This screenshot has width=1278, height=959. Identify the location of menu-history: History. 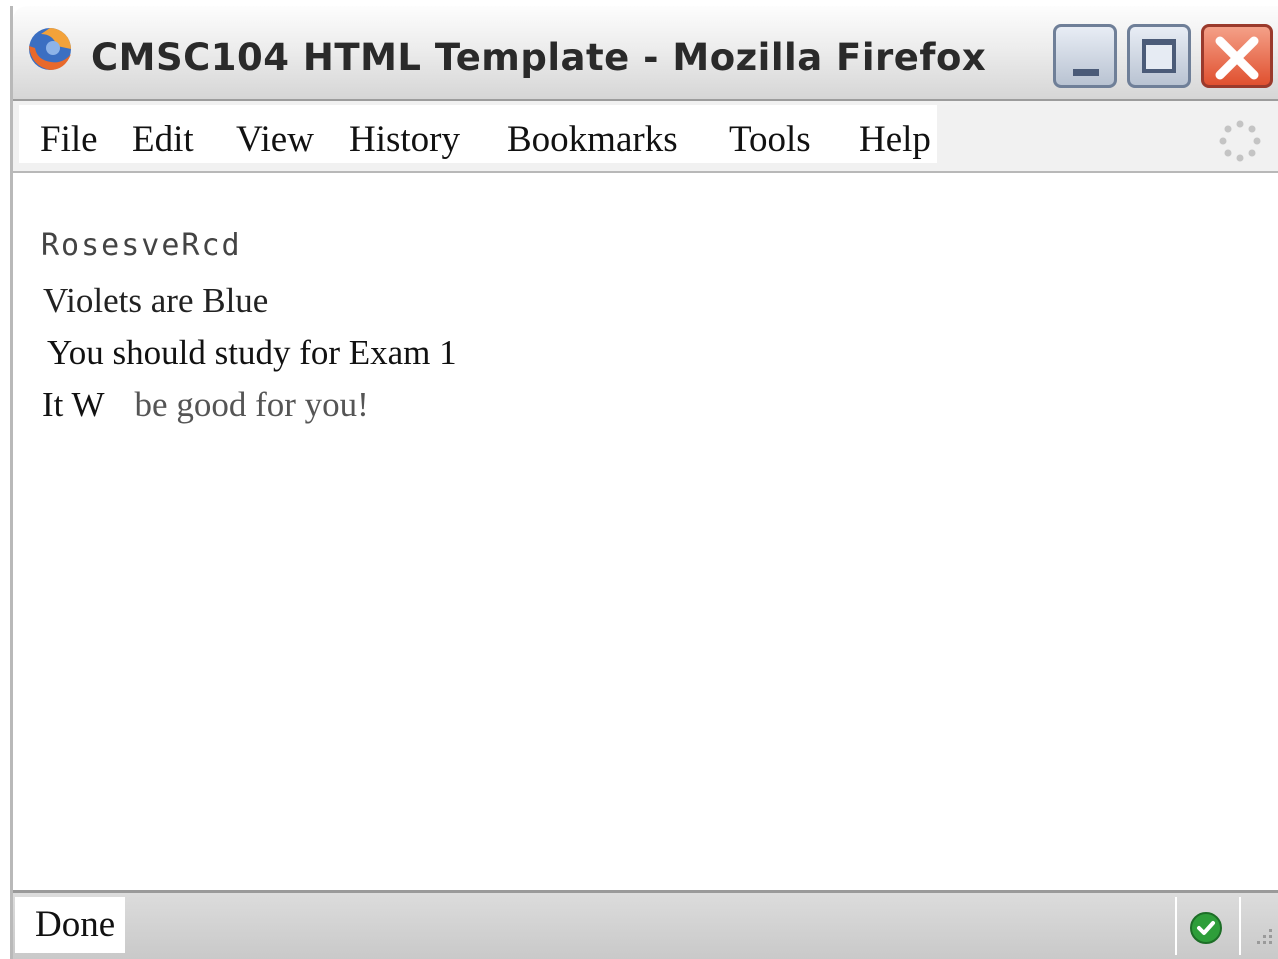
(404, 139).